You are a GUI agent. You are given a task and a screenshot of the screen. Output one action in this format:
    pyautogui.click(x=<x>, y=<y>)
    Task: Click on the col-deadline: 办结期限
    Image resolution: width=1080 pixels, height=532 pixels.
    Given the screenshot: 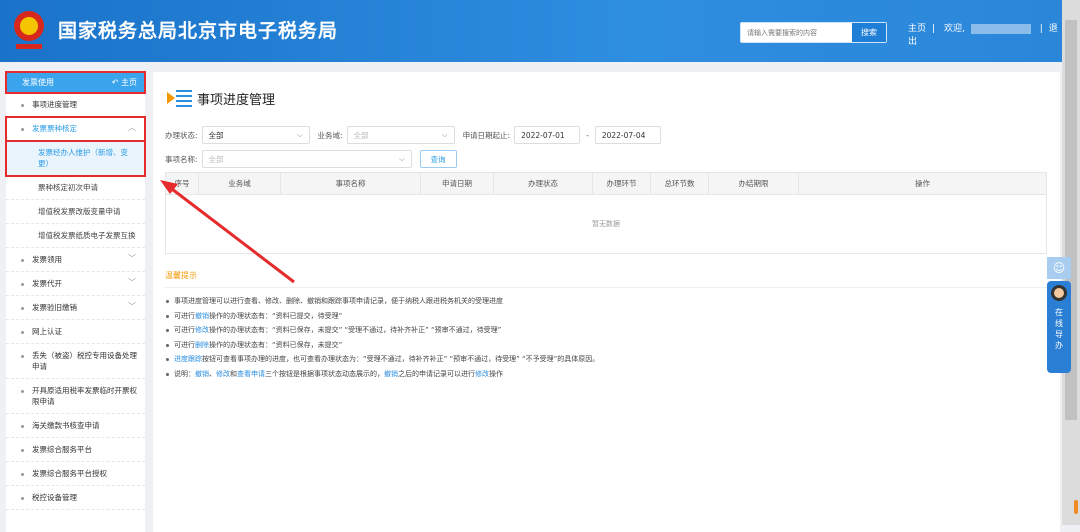 What is the action you would take?
    pyautogui.click(x=754, y=183)
    